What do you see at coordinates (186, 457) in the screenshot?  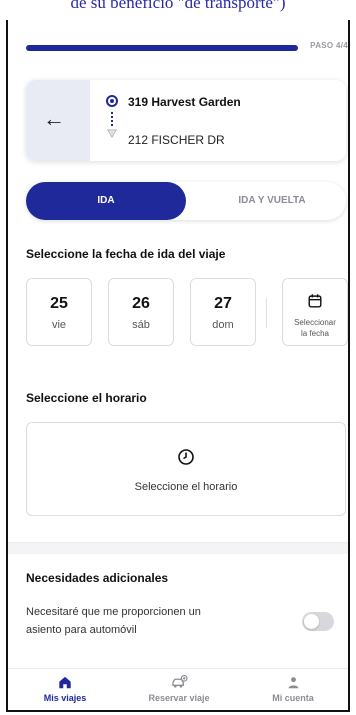 I see `clock-icon` at bounding box center [186, 457].